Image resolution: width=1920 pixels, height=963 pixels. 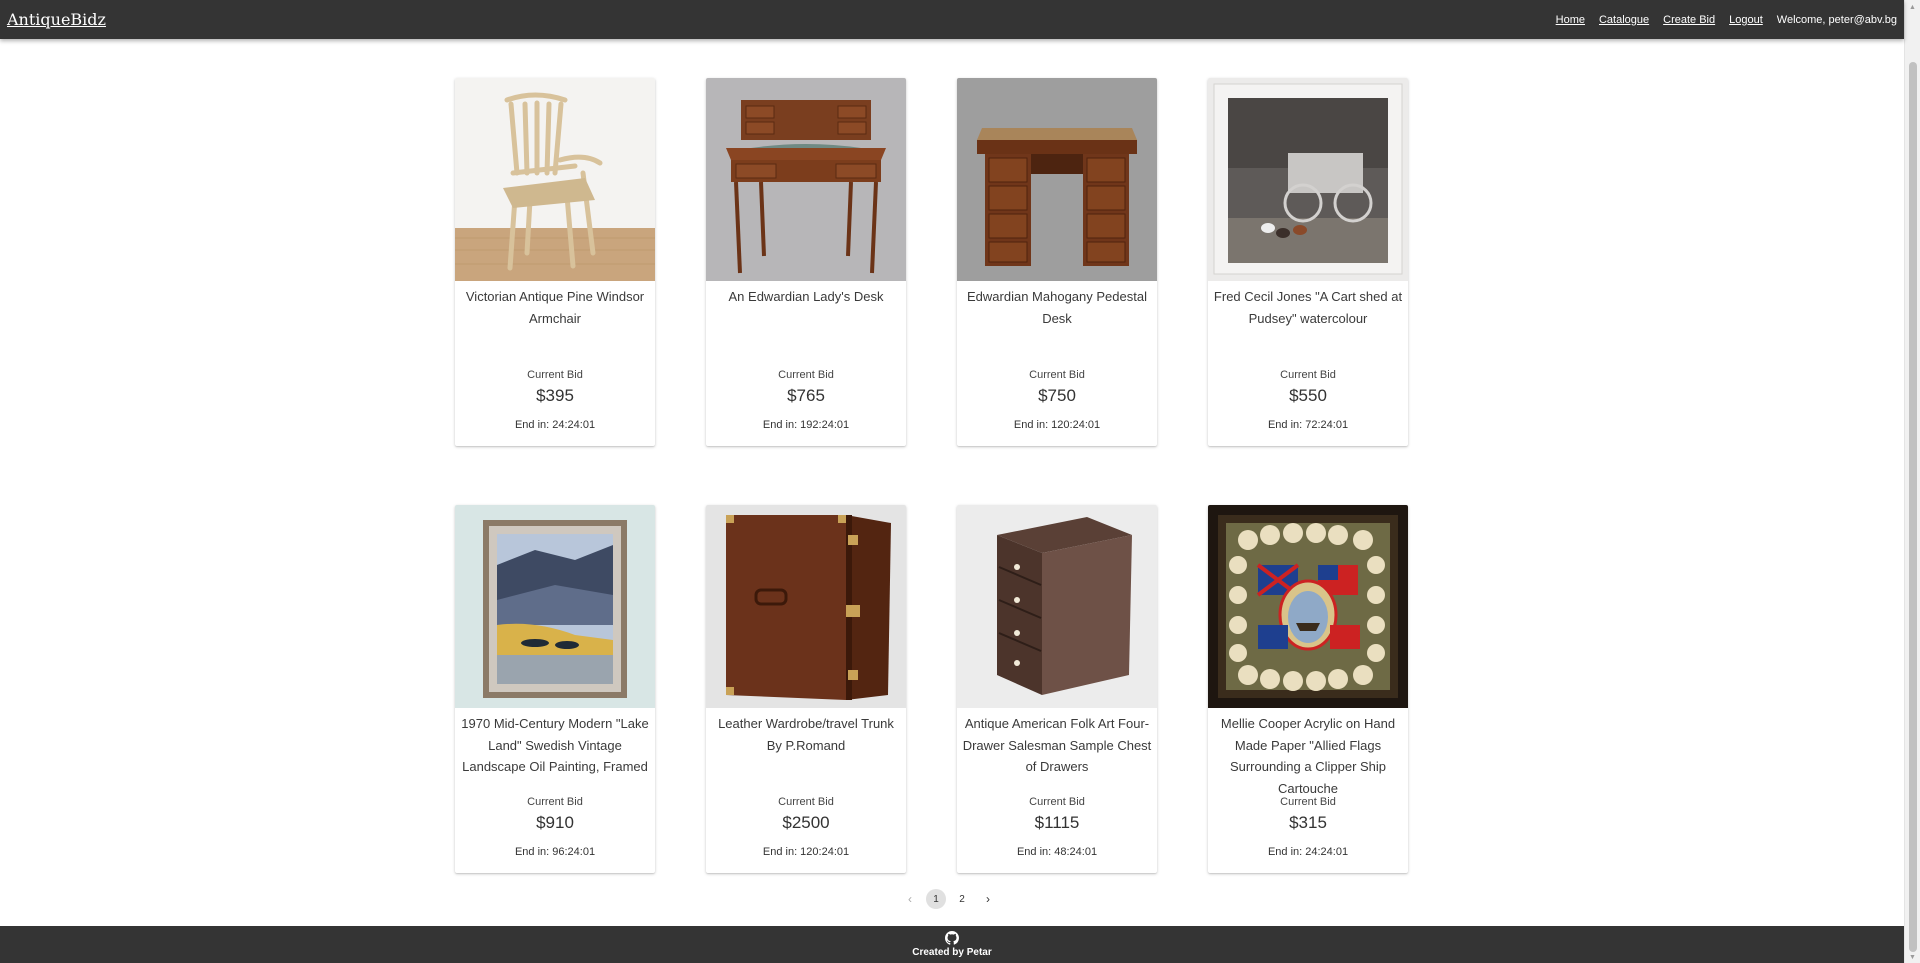 What do you see at coordinates (952, 952) in the screenshot?
I see `footer-credit: Created by Petar` at bounding box center [952, 952].